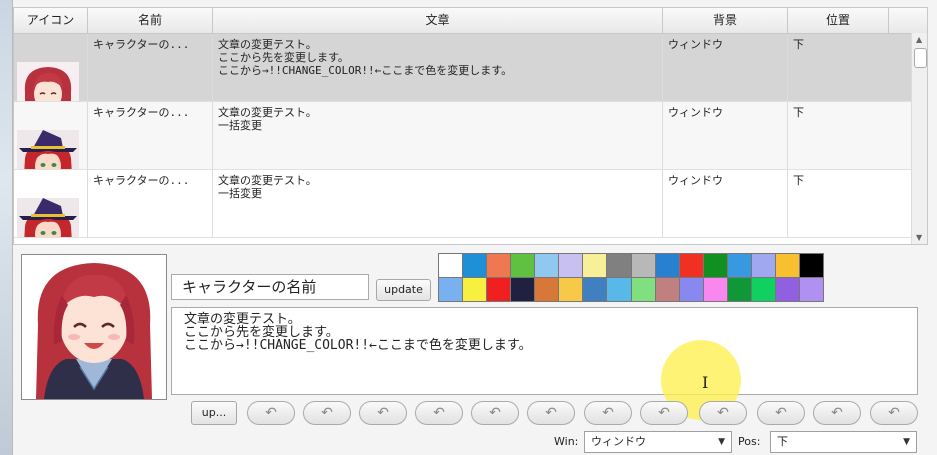 The width and height of the screenshot is (937, 455). I want to click on undo-button-1: ↶, so click(271, 413).